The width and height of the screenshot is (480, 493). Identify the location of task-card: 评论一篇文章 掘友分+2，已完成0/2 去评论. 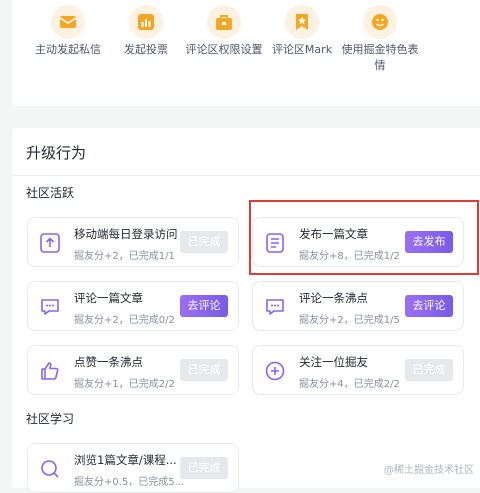
(133, 306).